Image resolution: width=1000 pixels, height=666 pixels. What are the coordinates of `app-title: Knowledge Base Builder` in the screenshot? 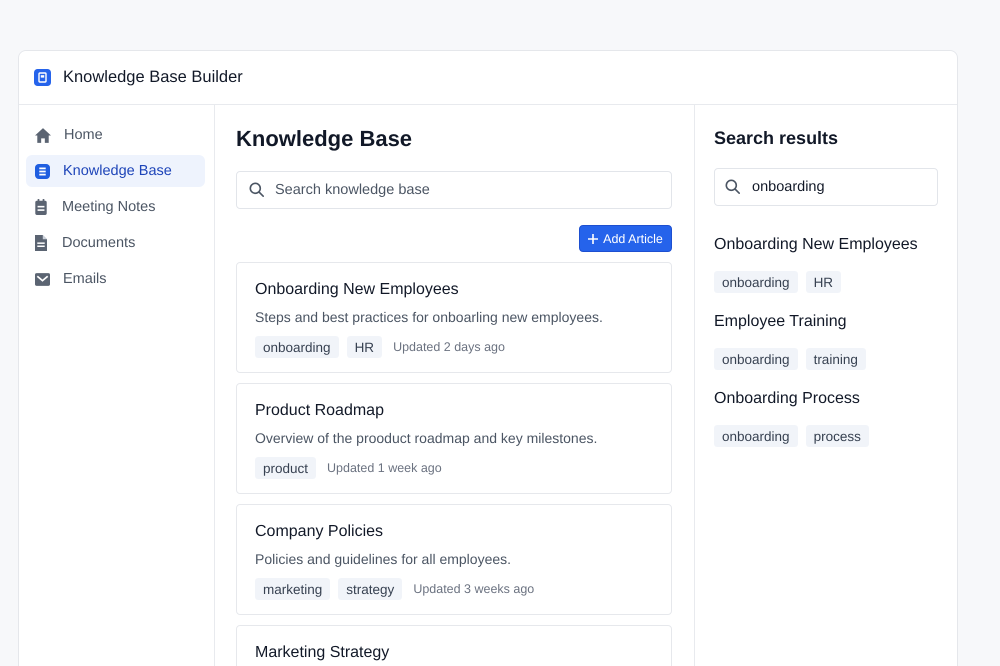 It's located at (153, 77).